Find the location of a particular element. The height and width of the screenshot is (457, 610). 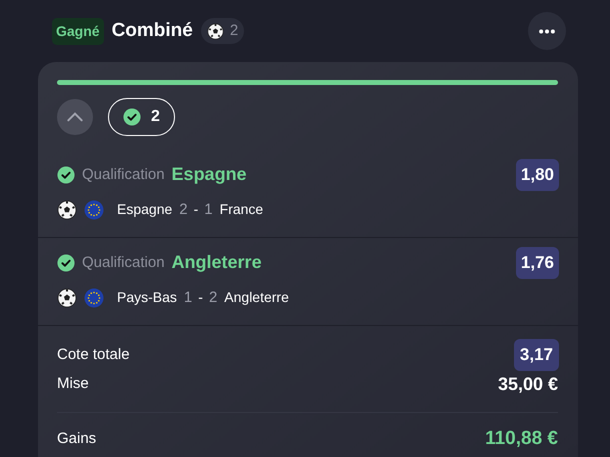

caret-icon is located at coordinates (75, 117).